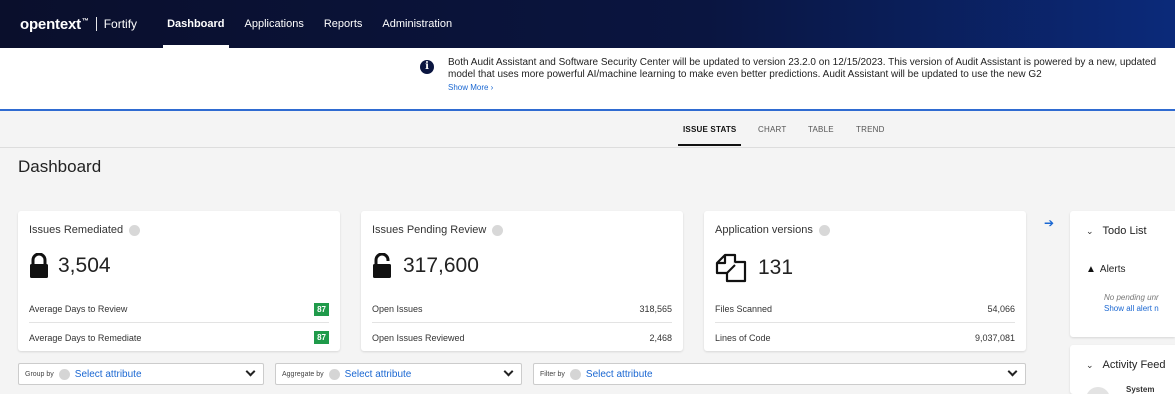 This screenshot has height=394, width=1175. I want to click on stat-label: Lines of Code, so click(743, 337).